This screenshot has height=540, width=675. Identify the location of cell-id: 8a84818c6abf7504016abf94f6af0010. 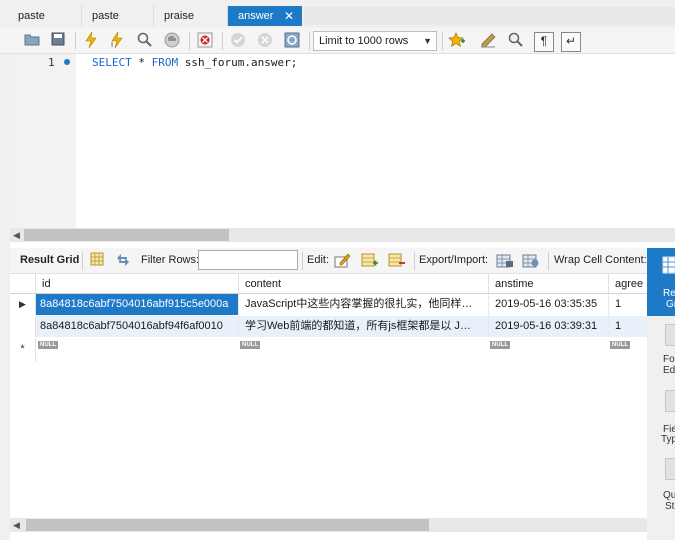
(137, 326).